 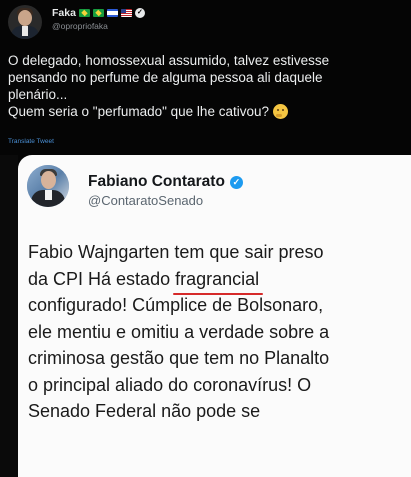 I want to click on outer-avatar, so click(x=25, y=22).